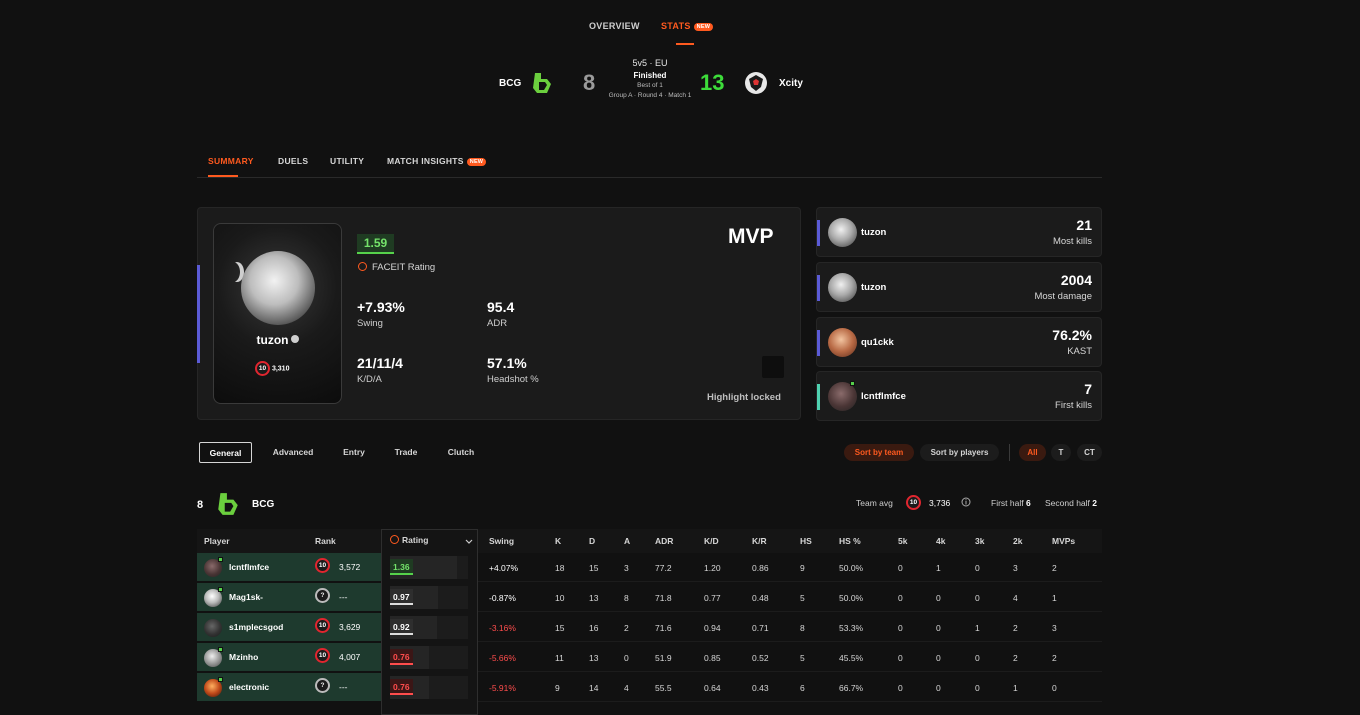 This screenshot has height=715, width=1360. Describe the element at coordinates (1032, 452) in the screenshot. I see `side-all-button: All` at that location.